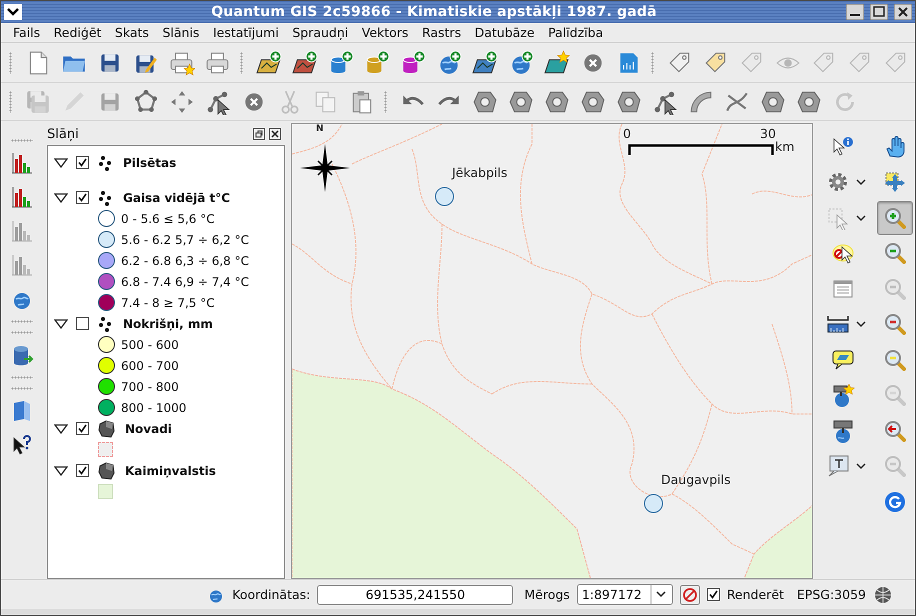 The height and width of the screenshot is (616, 916). What do you see at coordinates (701, 101) in the screenshot?
I see `arc-icon` at bounding box center [701, 101].